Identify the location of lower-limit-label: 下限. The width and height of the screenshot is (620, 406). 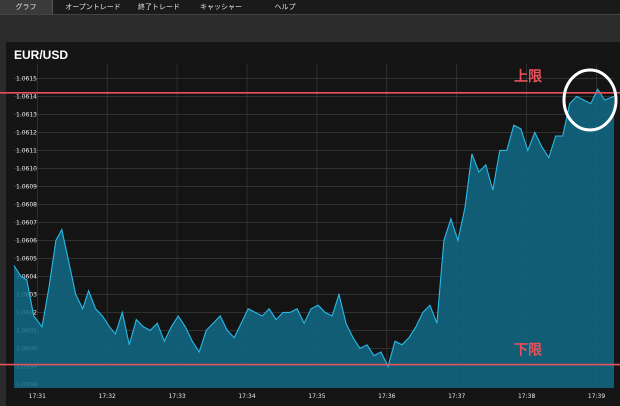
(528, 351).